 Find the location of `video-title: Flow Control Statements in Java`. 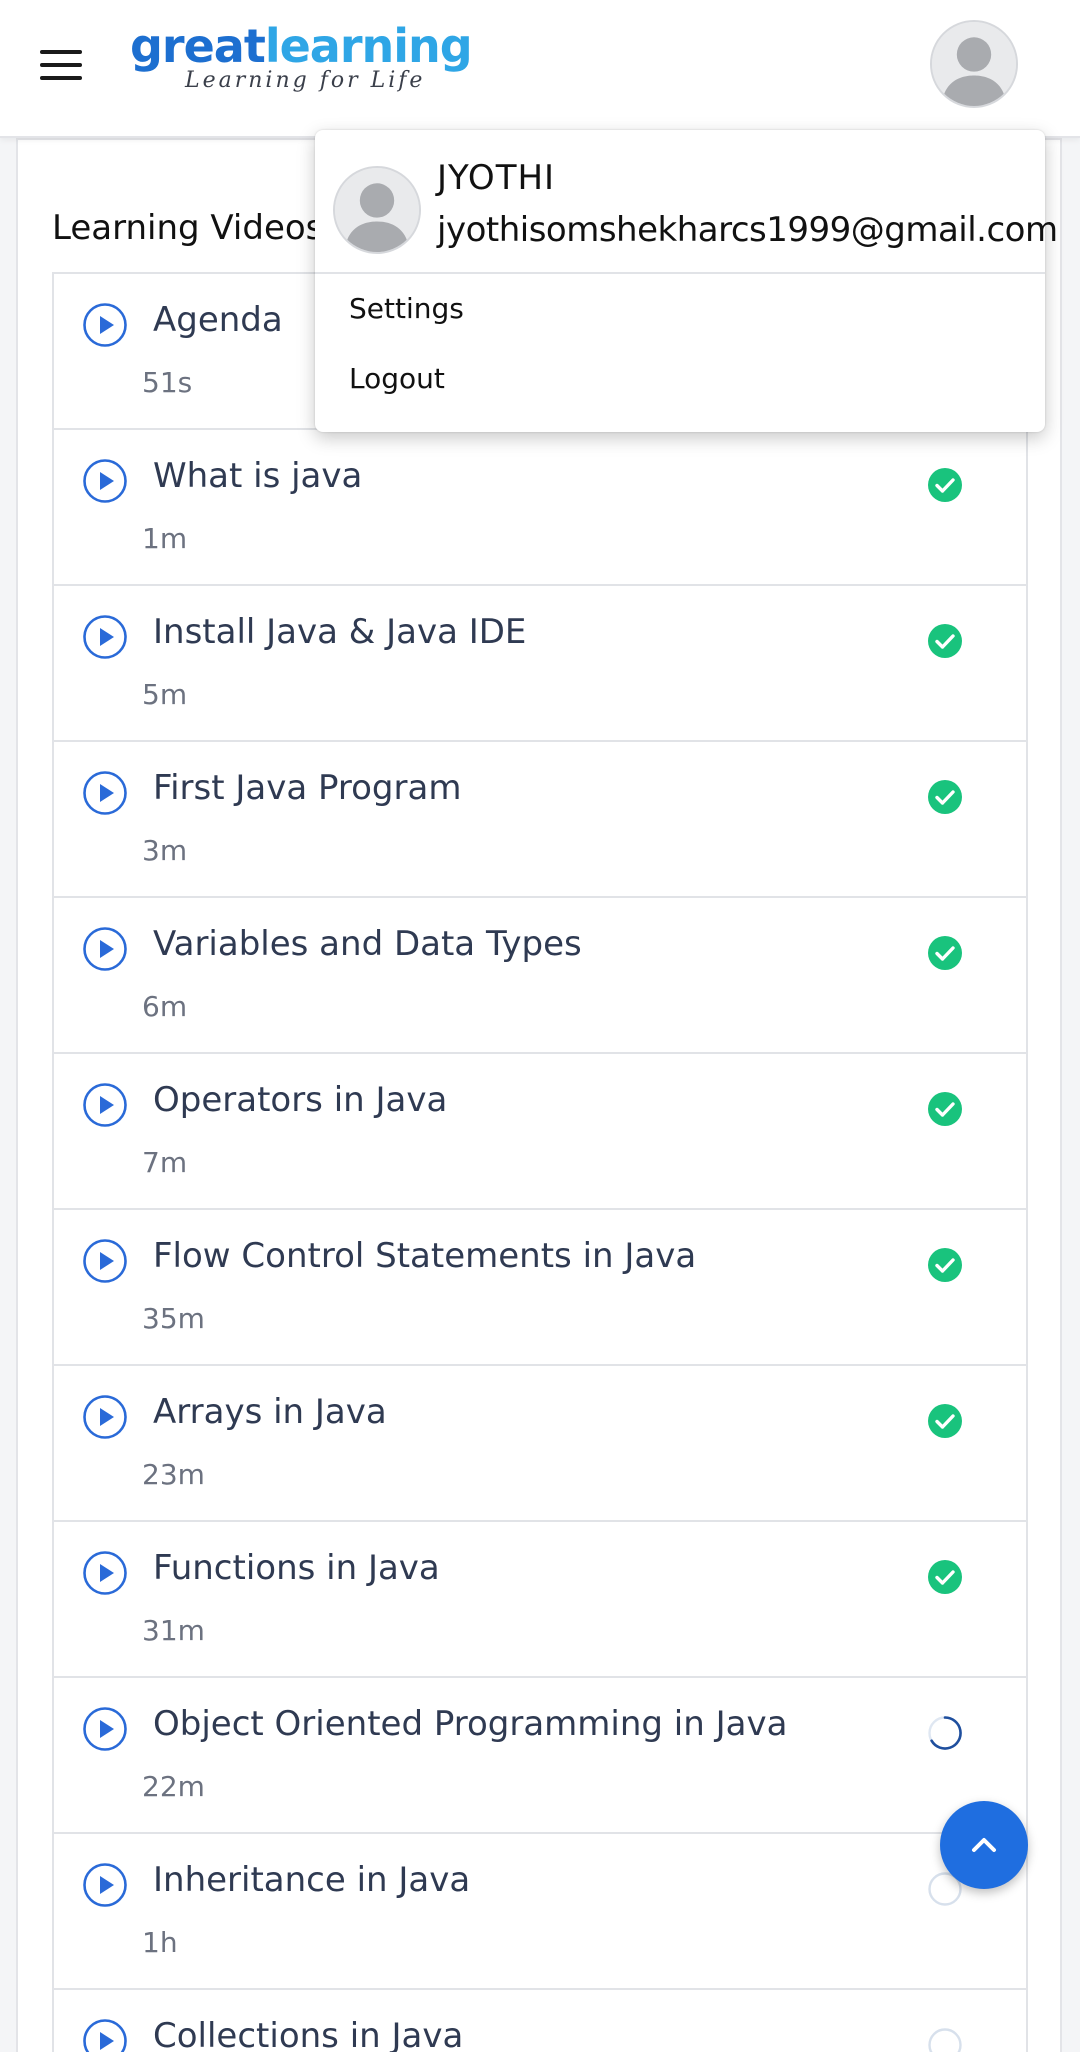

video-title: Flow Control Statements in Java is located at coordinates (425, 1256).